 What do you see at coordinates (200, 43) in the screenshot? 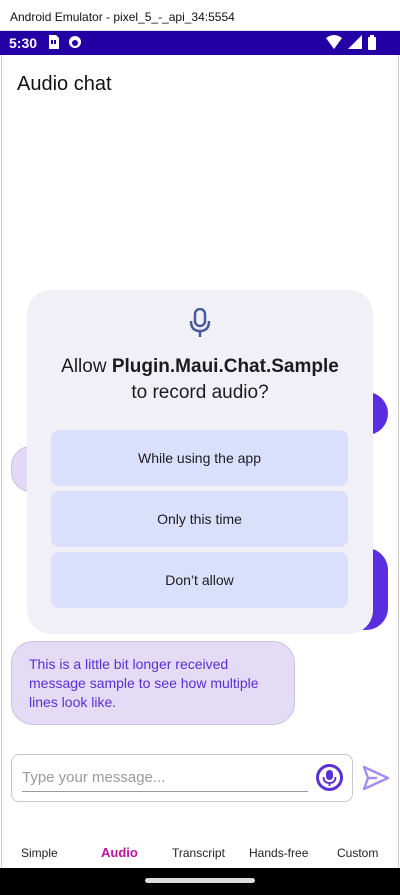
I see `status-bar: 5:30` at bounding box center [200, 43].